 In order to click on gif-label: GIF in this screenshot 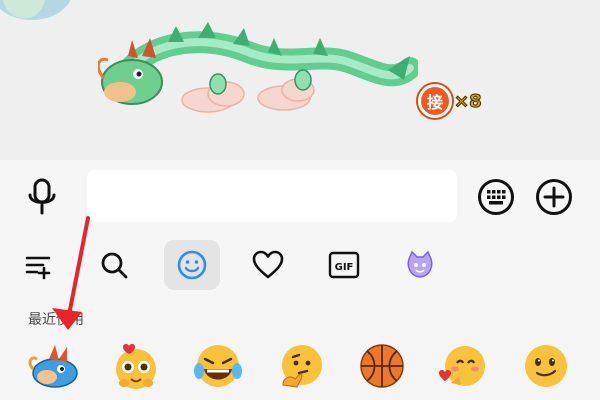, I will do `click(344, 267)`.